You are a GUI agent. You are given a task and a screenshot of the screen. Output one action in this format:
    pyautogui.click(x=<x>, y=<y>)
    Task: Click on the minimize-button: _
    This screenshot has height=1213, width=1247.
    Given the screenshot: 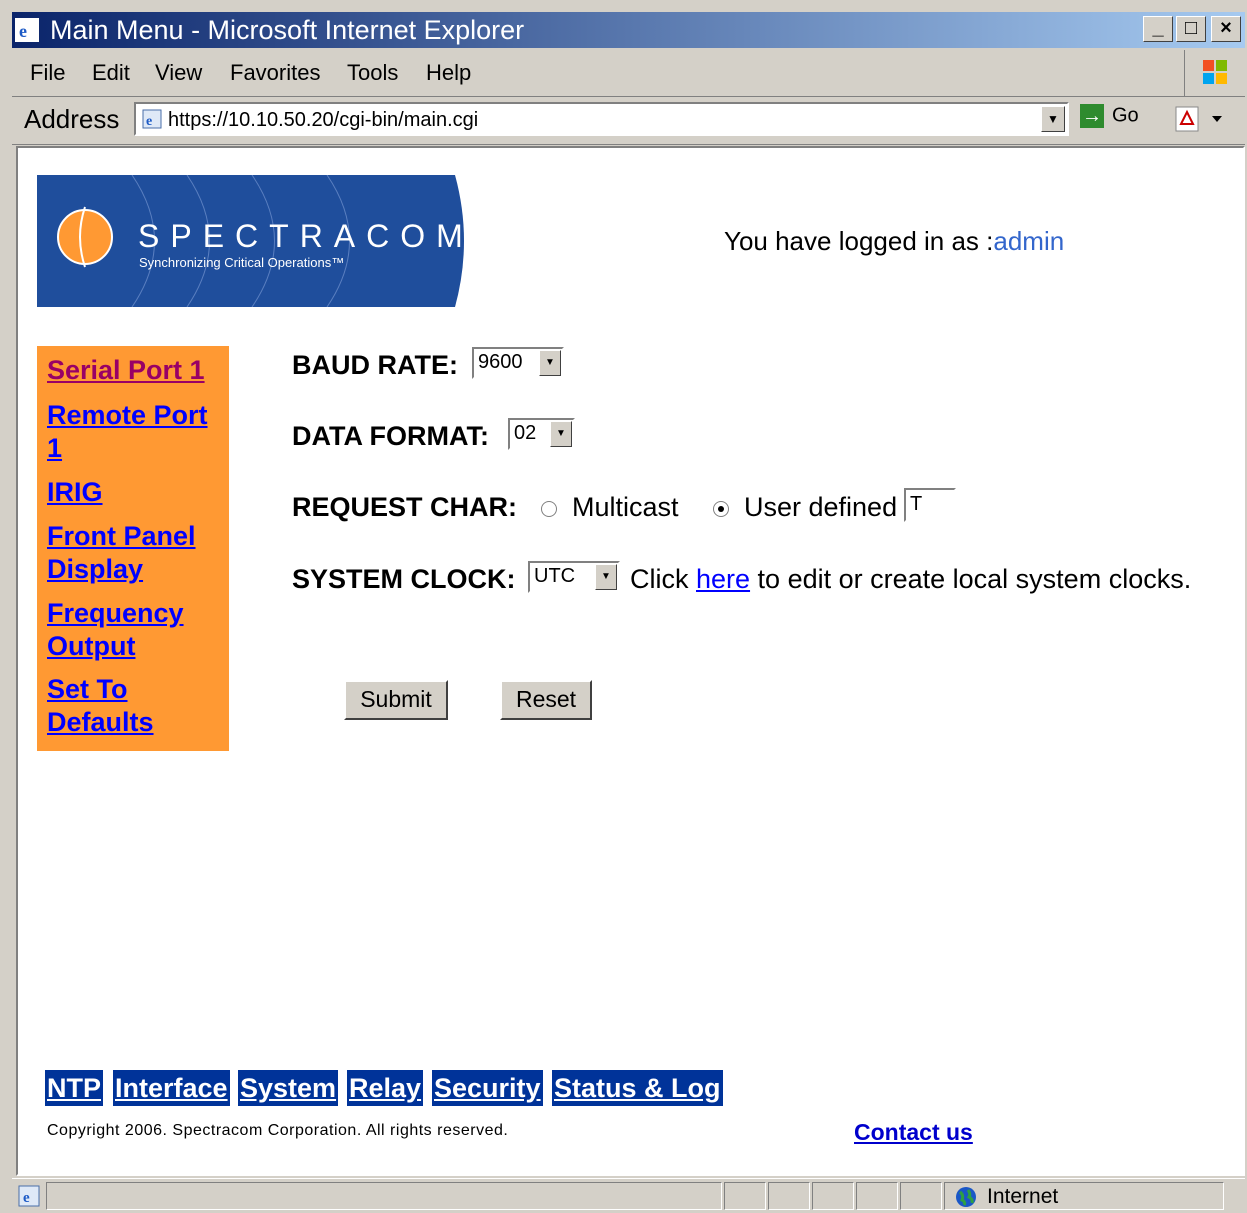 What is the action you would take?
    pyautogui.click(x=1158, y=29)
    